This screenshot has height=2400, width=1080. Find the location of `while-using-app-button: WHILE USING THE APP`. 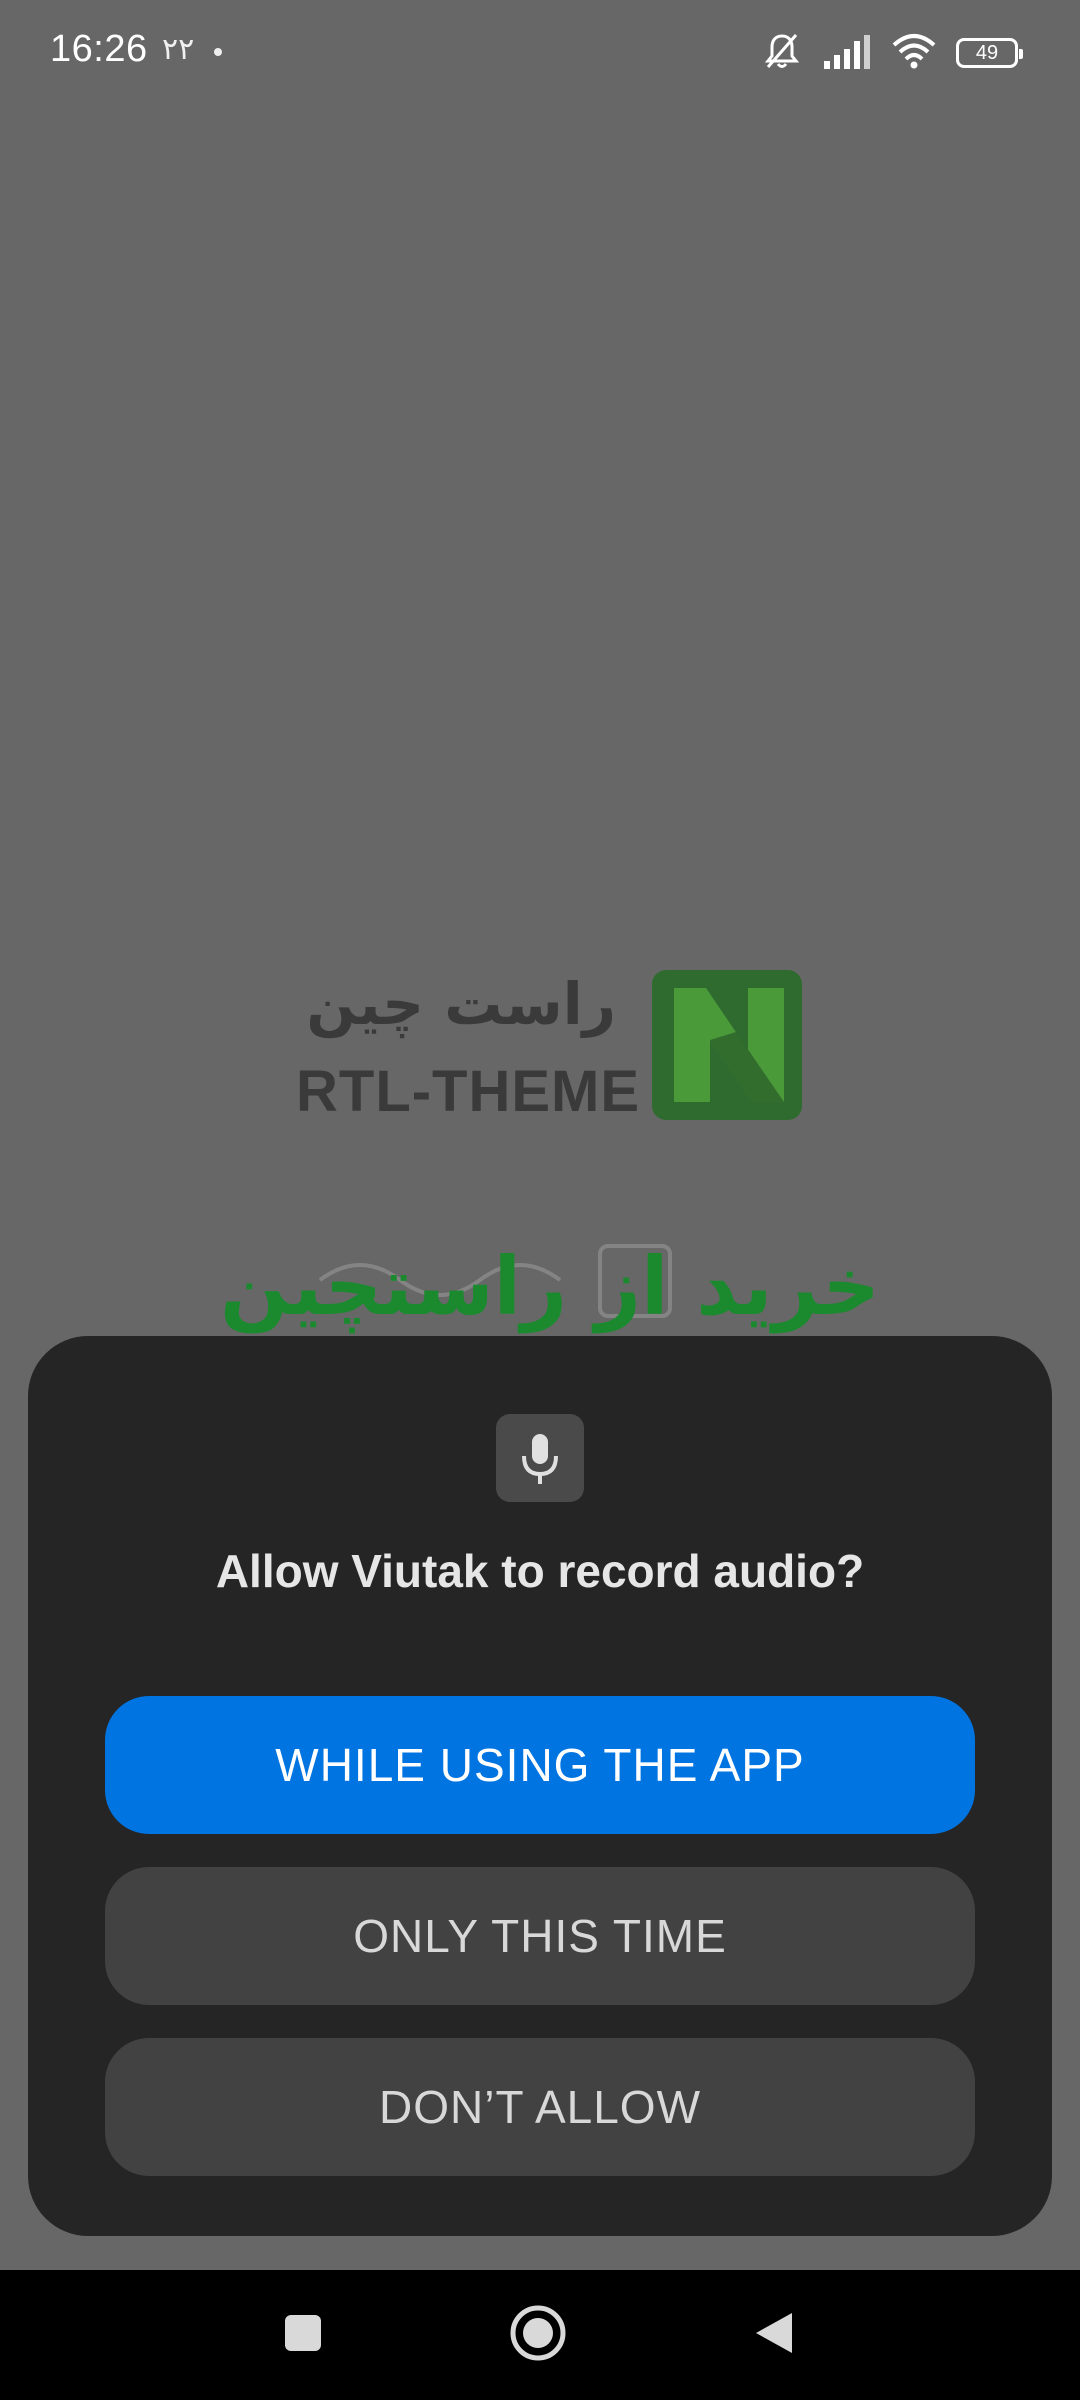

while-using-app-button: WHILE USING THE APP is located at coordinates (540, 1765).